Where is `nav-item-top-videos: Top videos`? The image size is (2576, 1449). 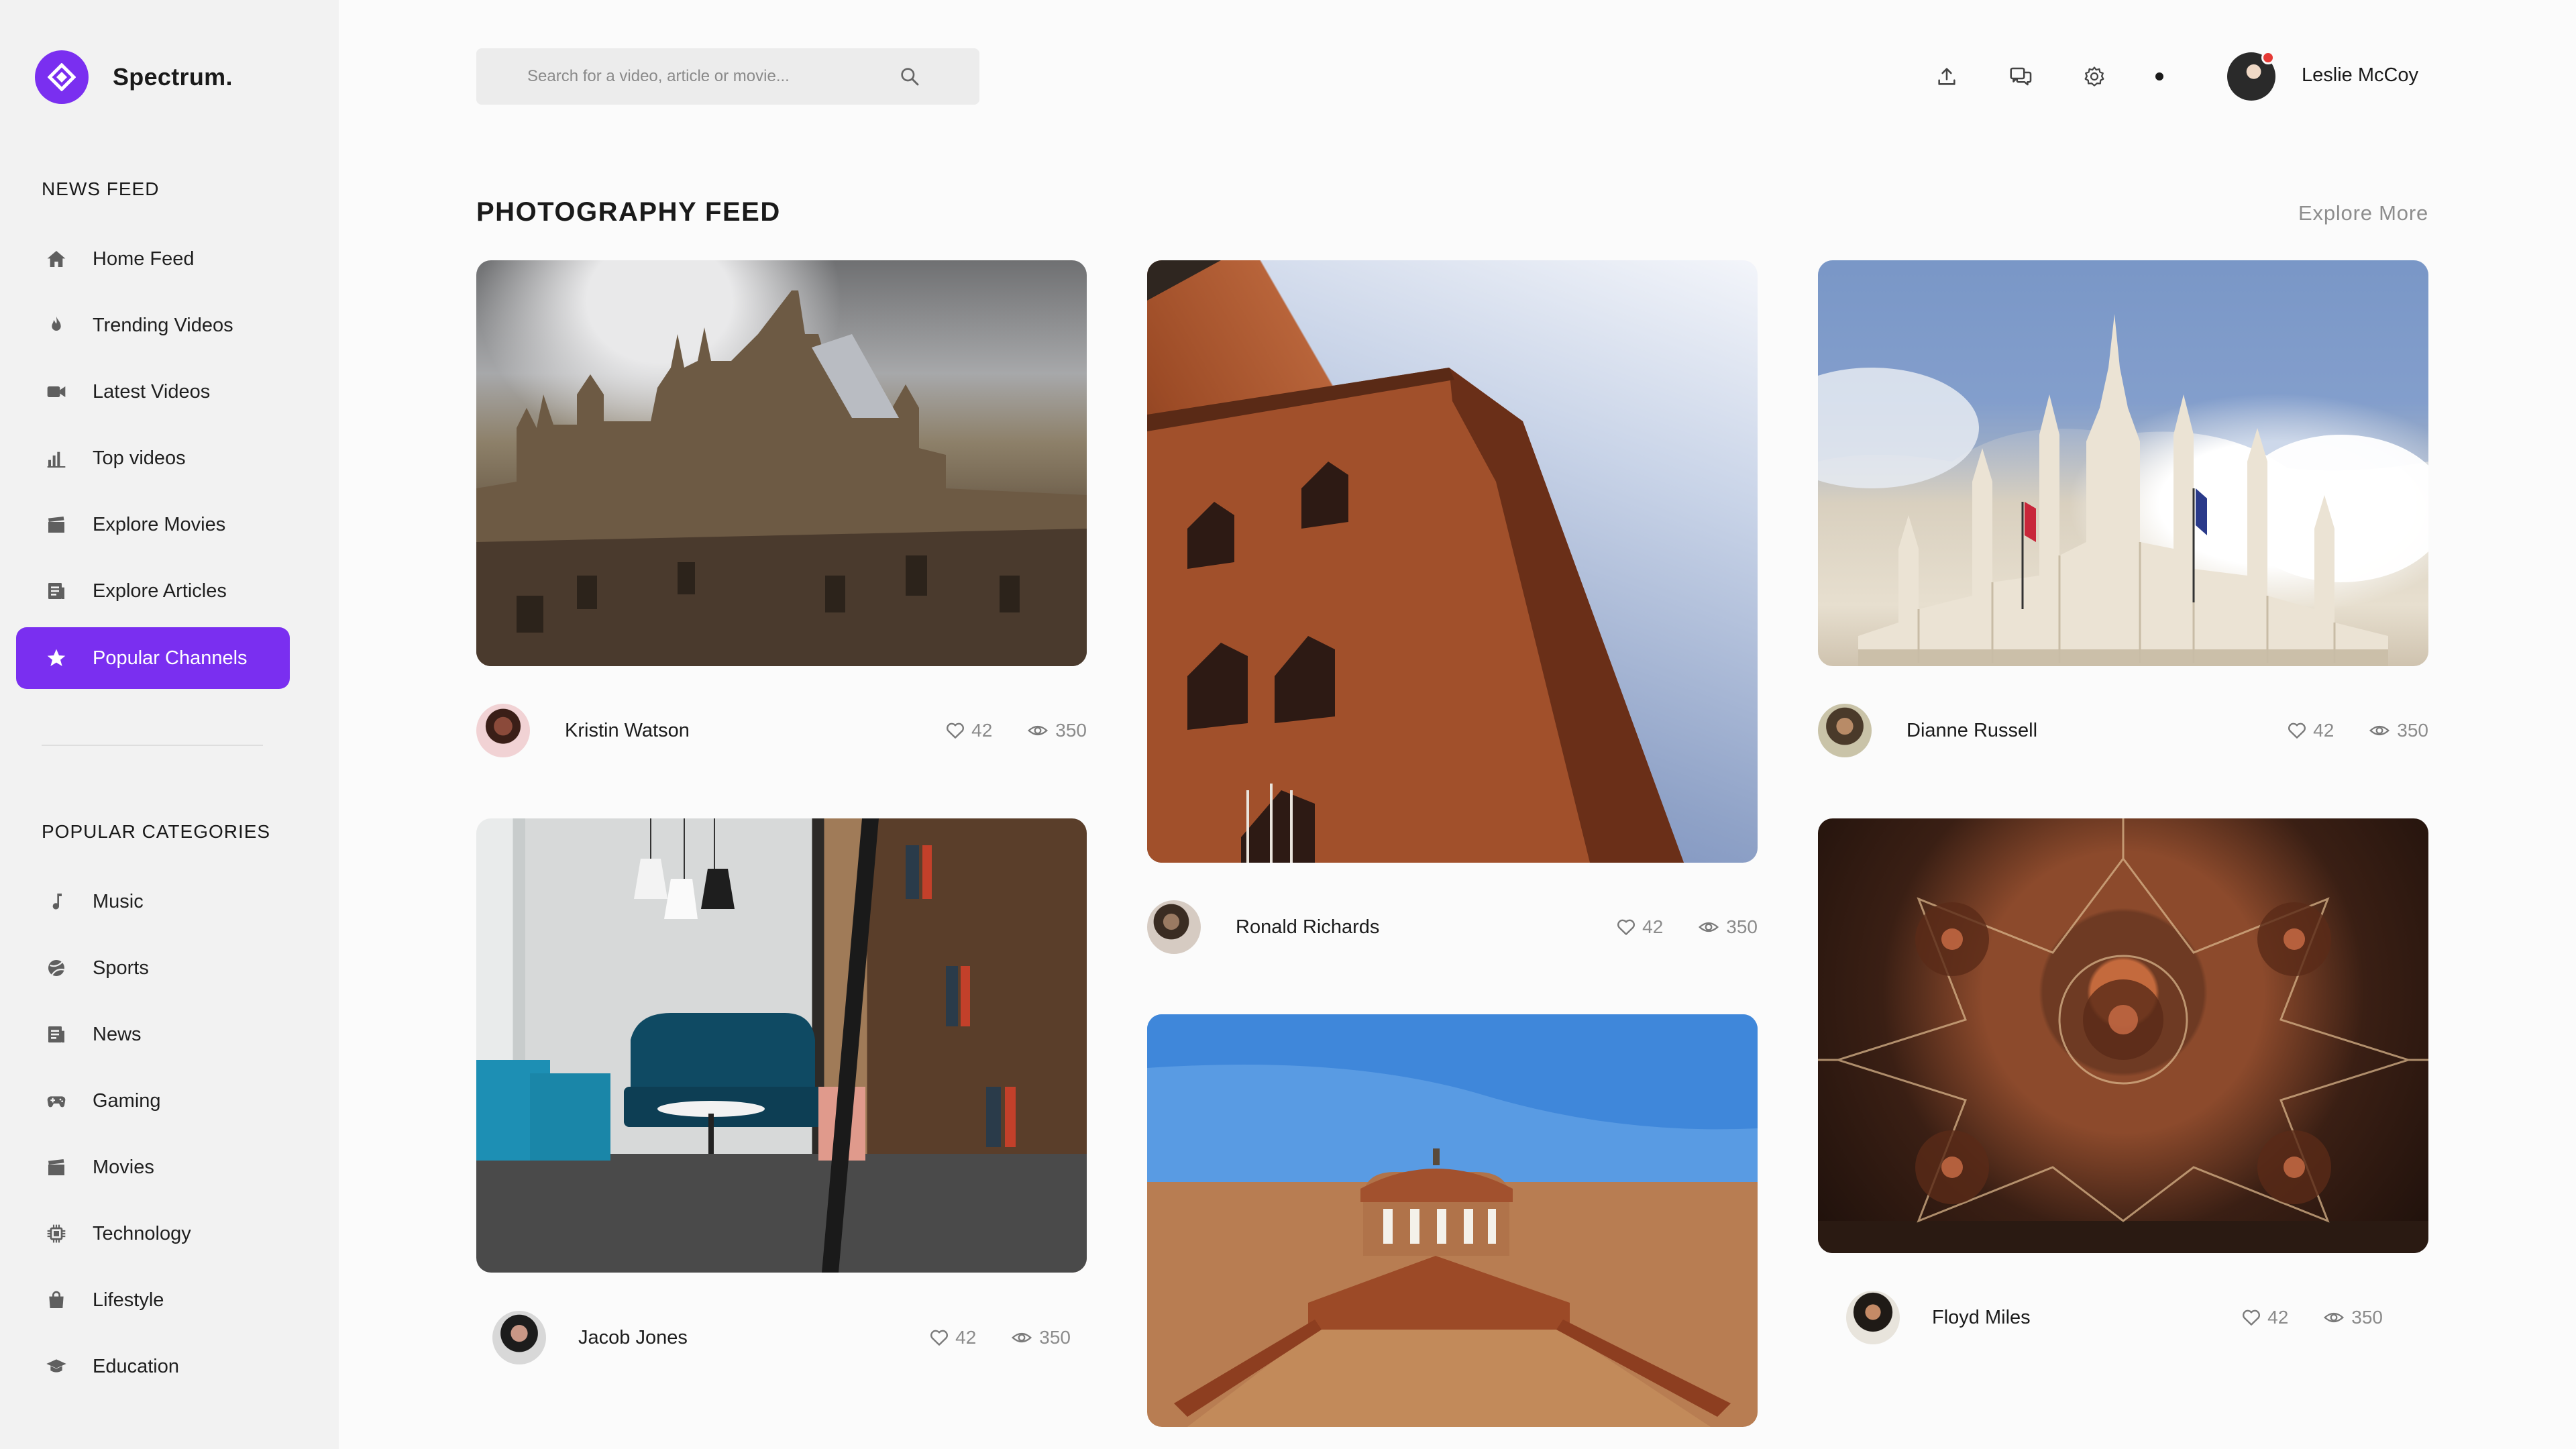
nav-item-top-videos: Top videos is located at coordinates (153, 458).